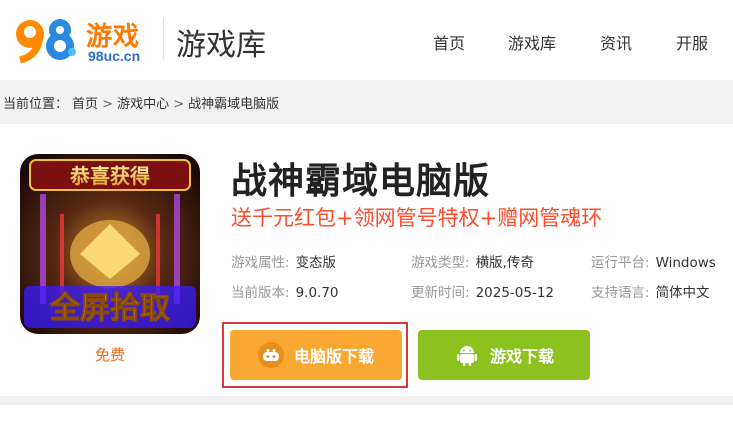  Describe the element at coordinates (234, 104) in the screenshot. I see `breadcrumb-current: 战神霸域电脑版` at that location.